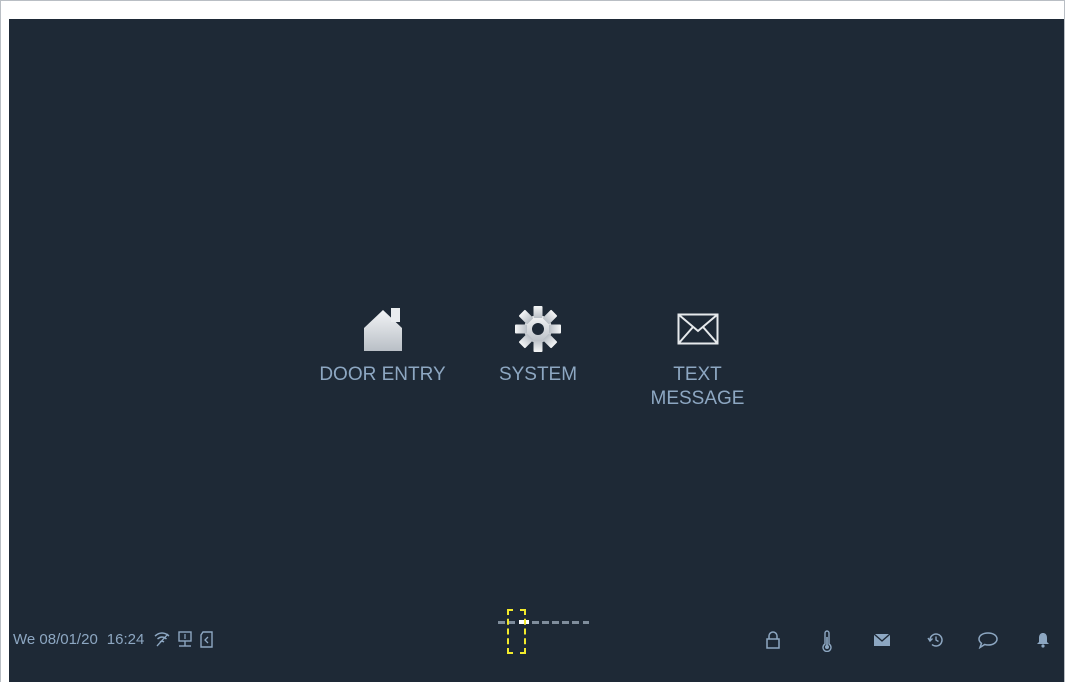 This screenshot has height=700, width=1065. What do you see at coordinates (532, 691) in the screenshot?
I see `frame-bottom-edge` at bounding box center [532, 691].